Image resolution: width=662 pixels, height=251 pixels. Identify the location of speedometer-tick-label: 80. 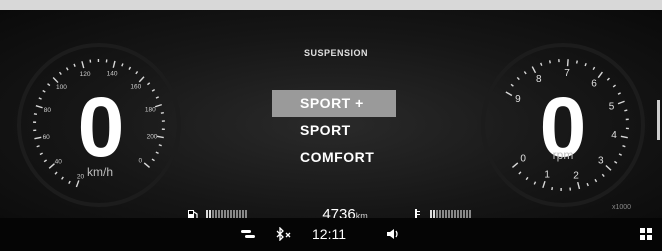
(48, 110).